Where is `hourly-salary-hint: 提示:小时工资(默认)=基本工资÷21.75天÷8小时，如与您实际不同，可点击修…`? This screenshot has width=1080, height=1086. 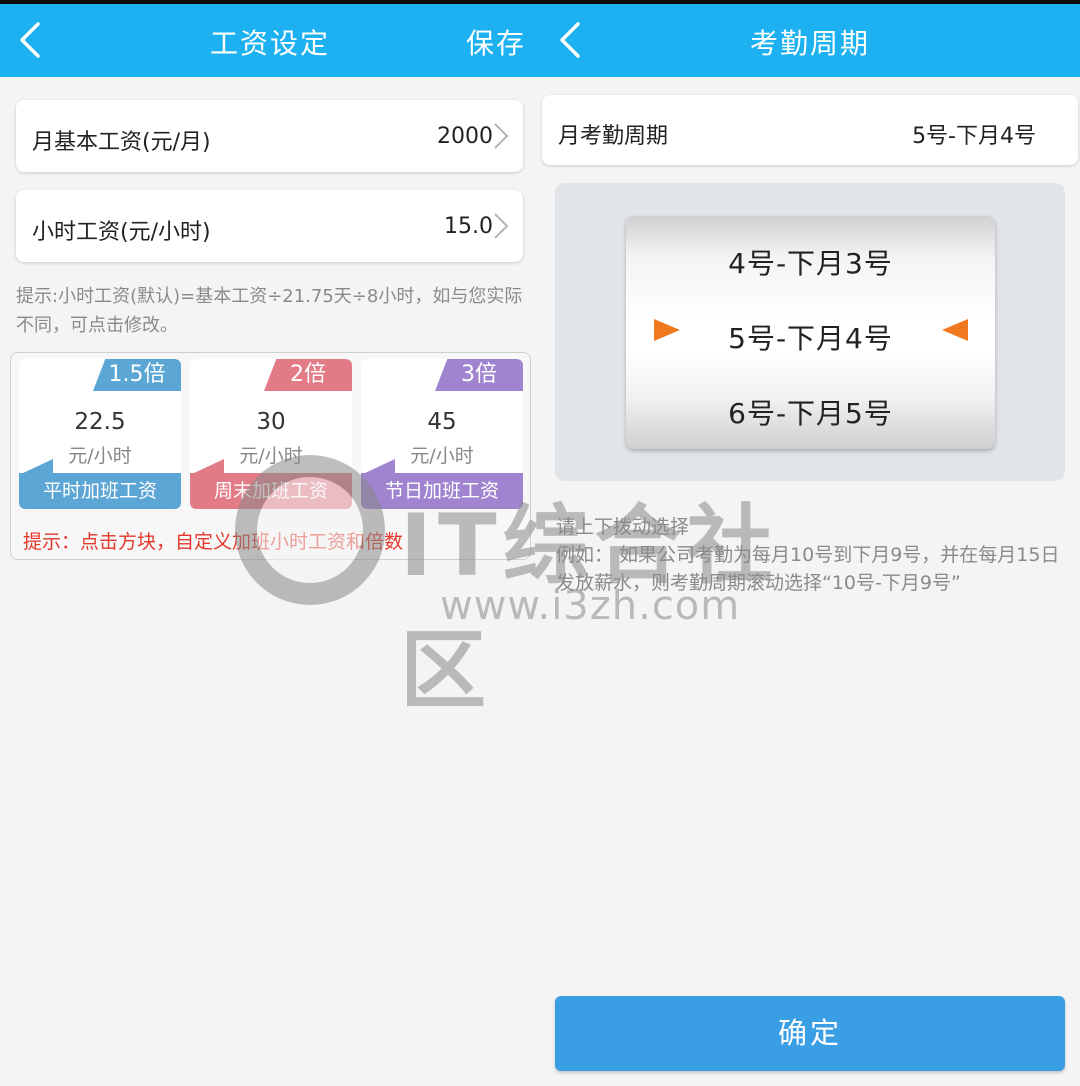
hourly-salary-hint: 提示:小时工资(默认)=基本工资÷21.75天÷8小时，如与您实际不同，可点击修… is located at coordinates (269, 311).